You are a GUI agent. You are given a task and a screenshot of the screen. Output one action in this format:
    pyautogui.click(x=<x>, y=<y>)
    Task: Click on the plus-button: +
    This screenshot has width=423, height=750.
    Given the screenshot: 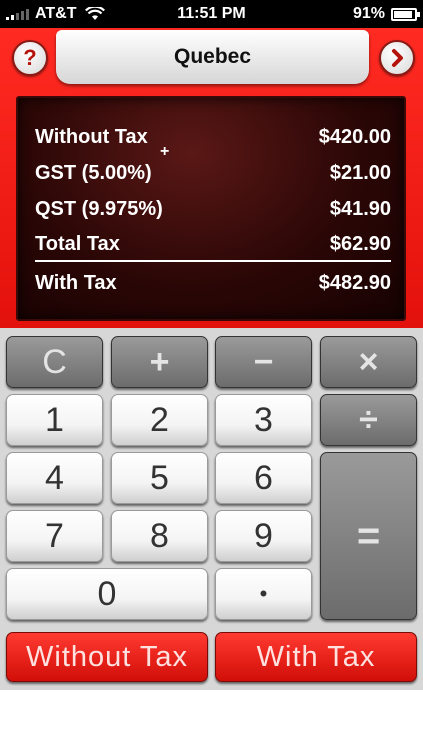 What is the action you would take?
    pyautogui.click(x=159, y=362)
    